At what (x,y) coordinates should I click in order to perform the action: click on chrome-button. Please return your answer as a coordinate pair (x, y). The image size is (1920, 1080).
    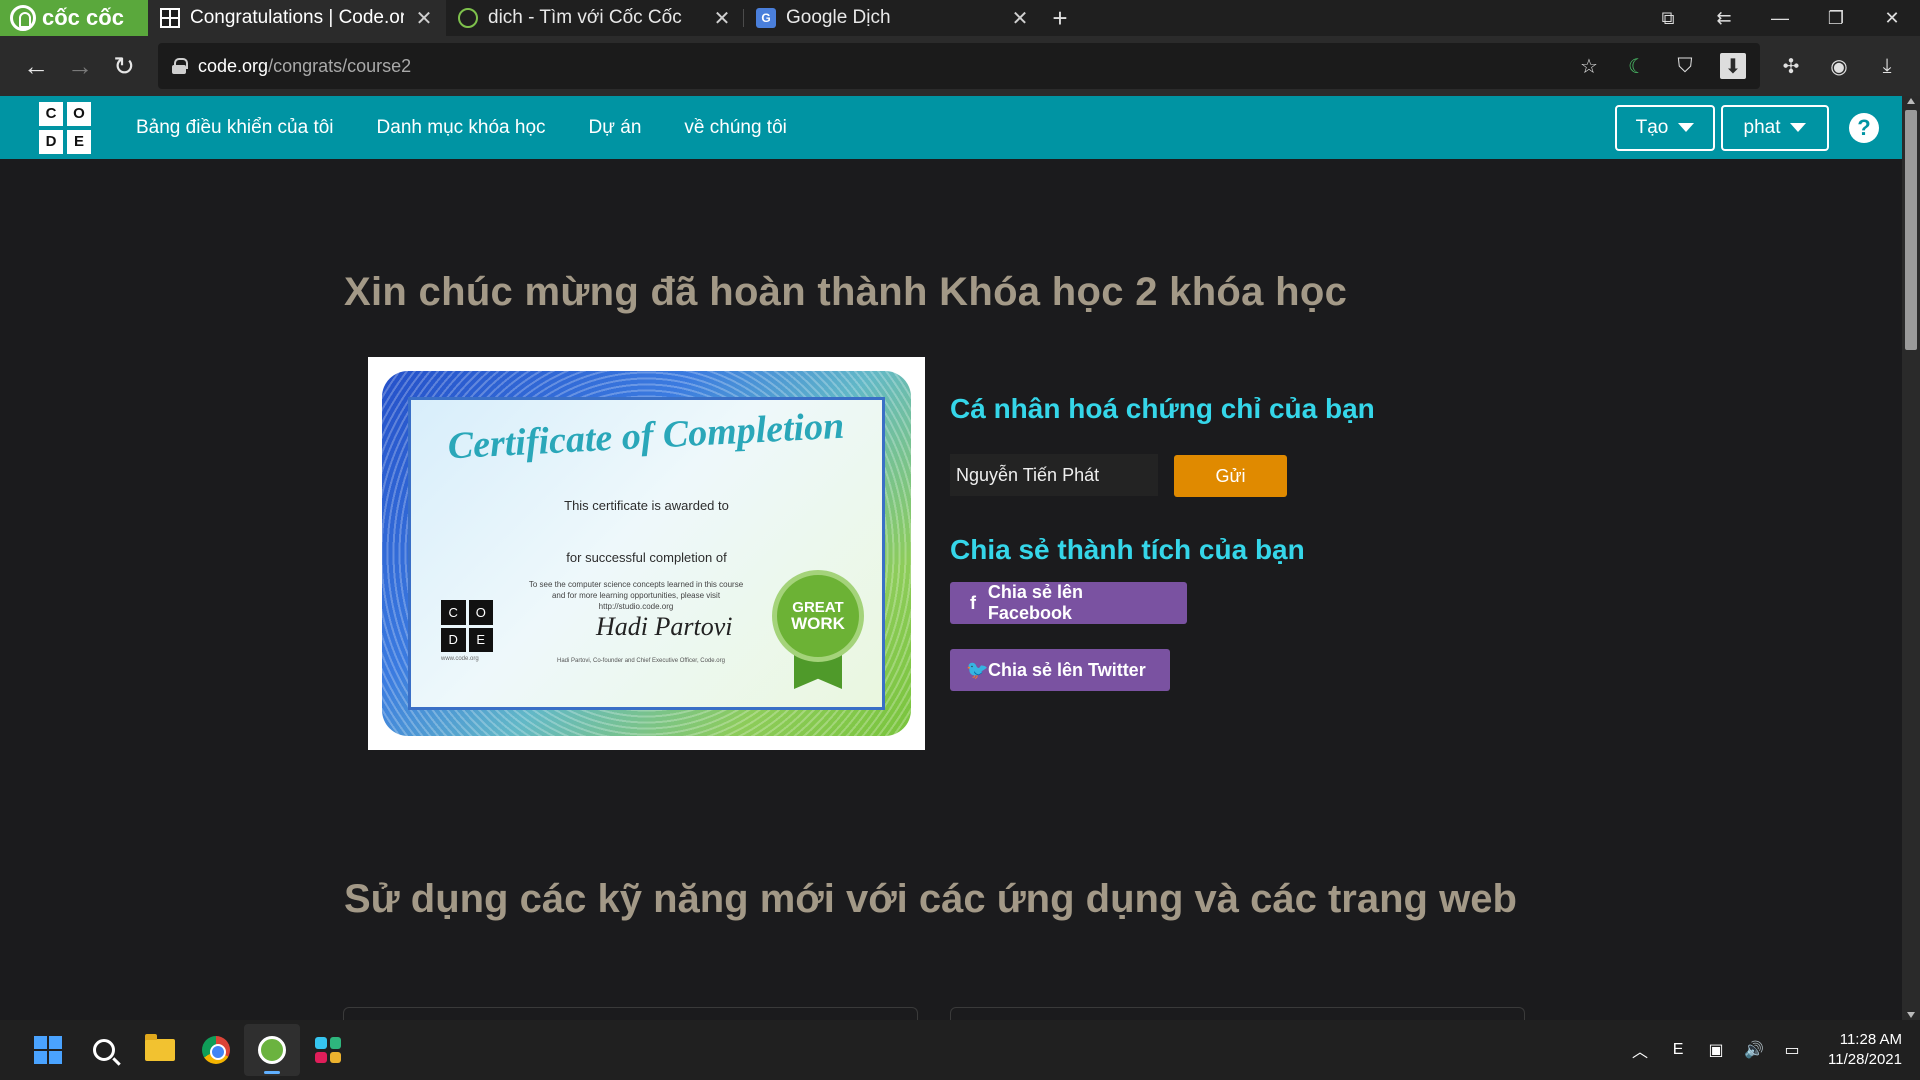
    Looking at the image, I should click on (216, 1050).